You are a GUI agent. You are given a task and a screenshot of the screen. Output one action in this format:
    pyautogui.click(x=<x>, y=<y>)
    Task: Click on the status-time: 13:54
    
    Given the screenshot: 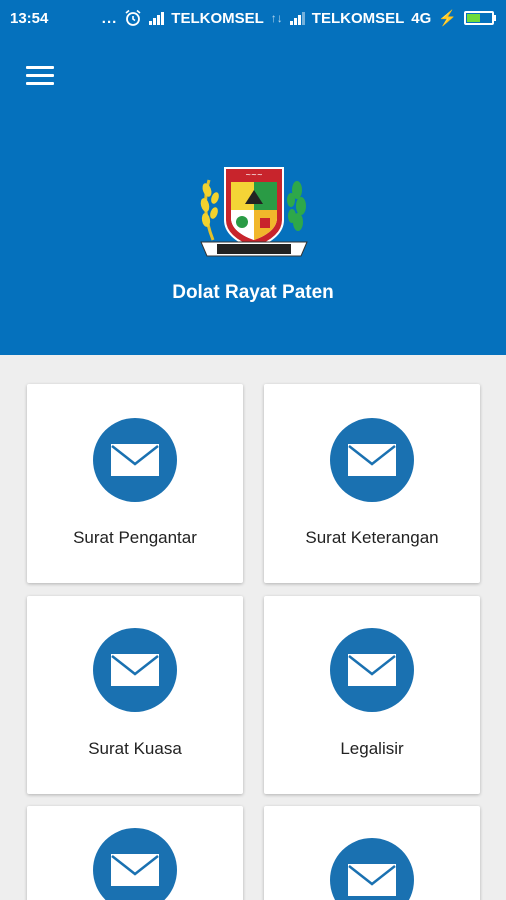 What is the action you would take?
    pyautogui.click(x=29, y=18)
    